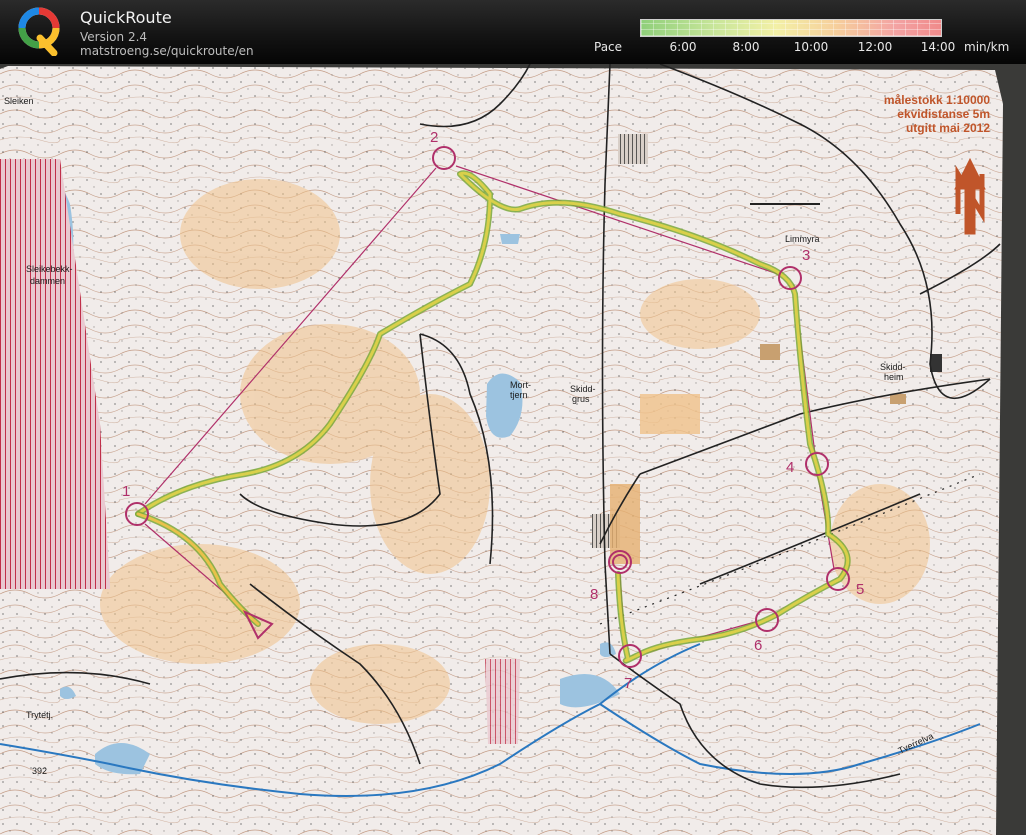 Image resolution: width=1026 pixels, height=835 pixels. What do you see at coordinates (937, 100) in the screenshot?
I see `legend-scale: målestokk 1:10000` at bounding box center [937, 100].